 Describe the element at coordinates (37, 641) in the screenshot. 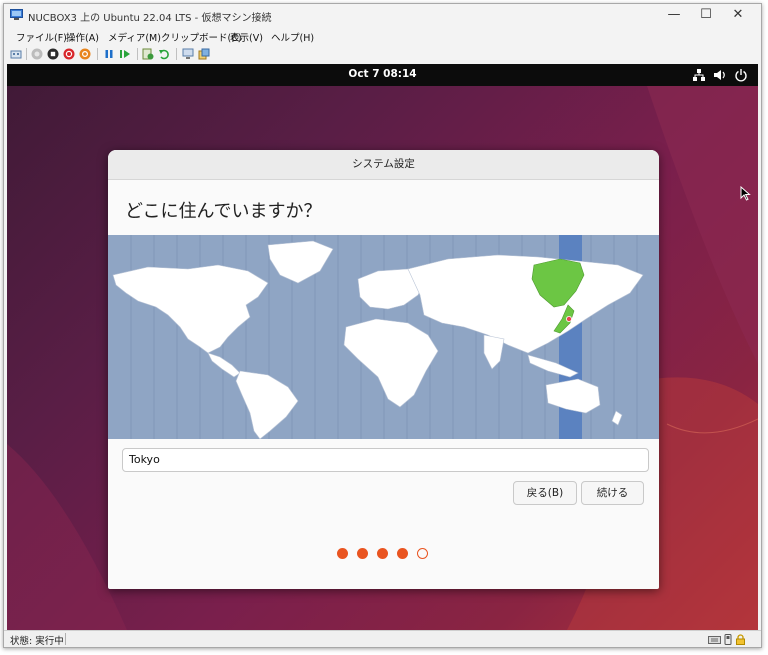

I see `status-text: 状態: 実行中` at that location.